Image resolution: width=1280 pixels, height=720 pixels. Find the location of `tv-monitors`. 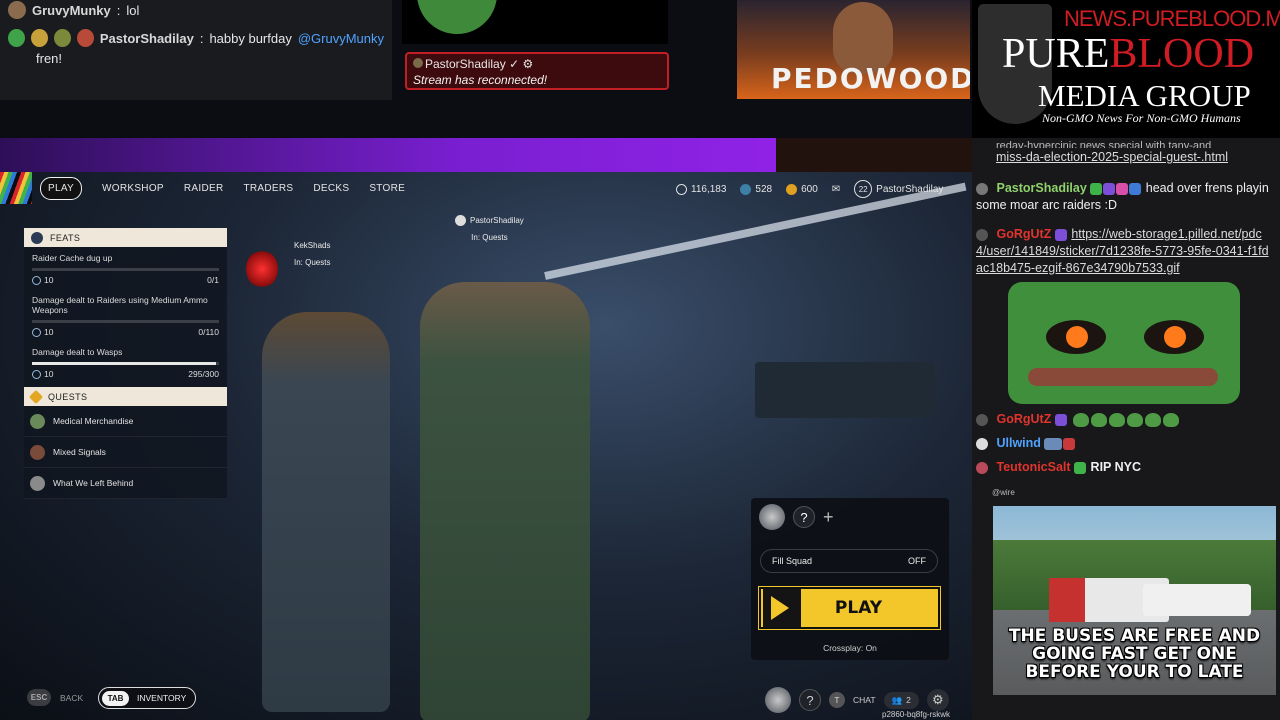

tv-monitors is located at coordinates (845, 390).